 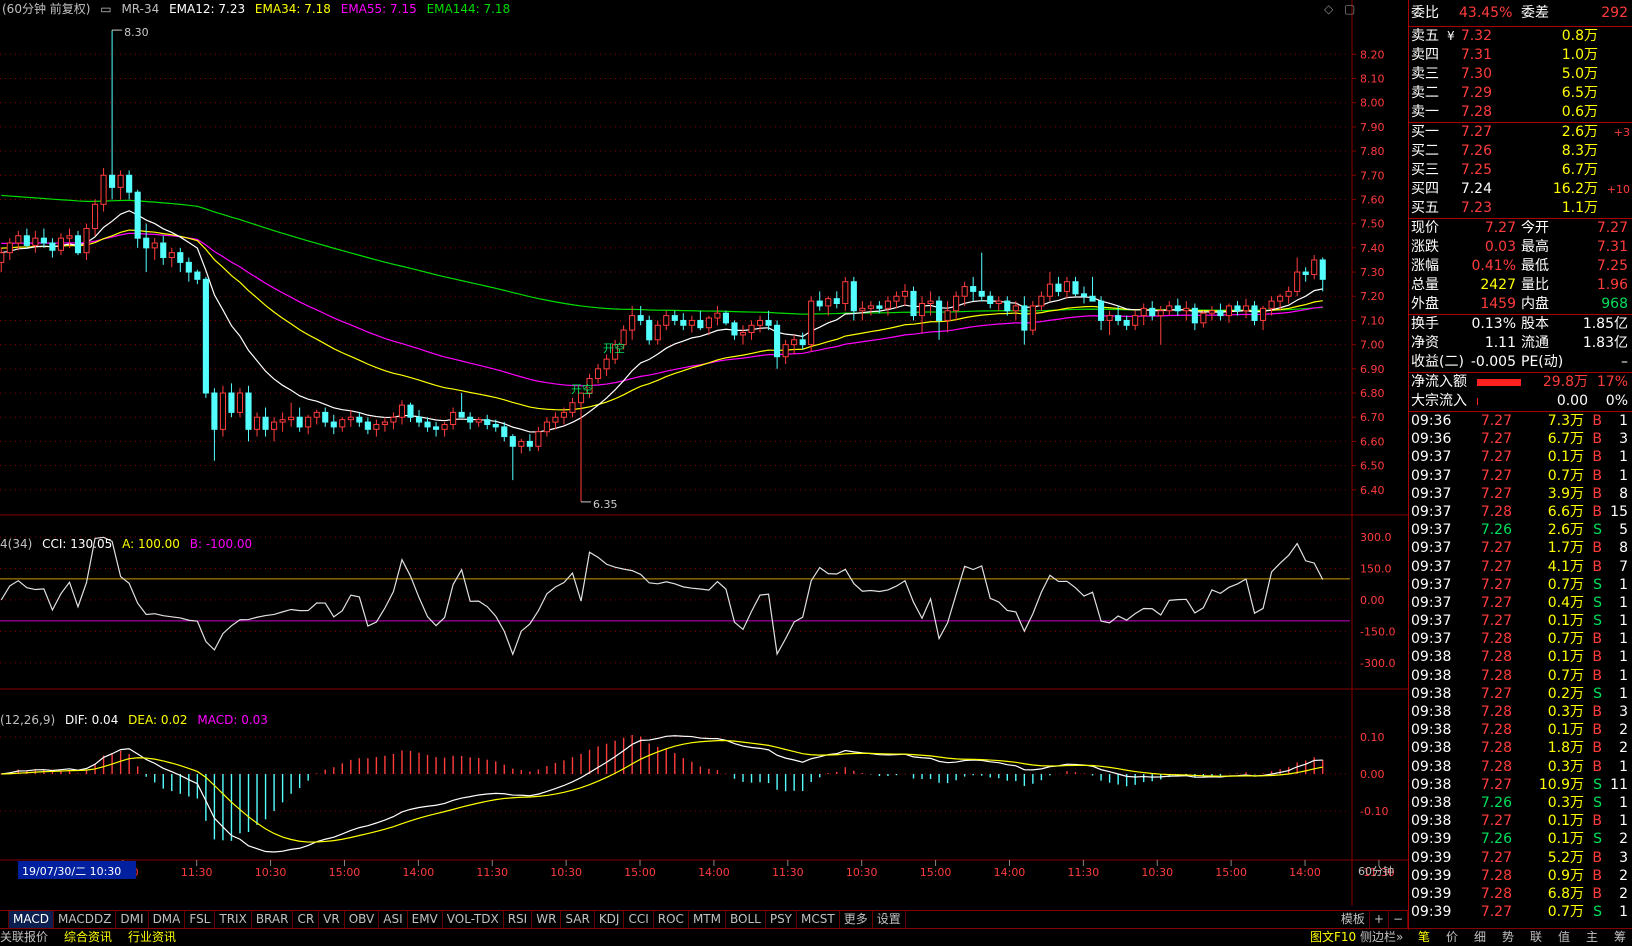 What do you see at coordinates (1520, 785) in the screenshot?
I see `tick-row: 09:38 7.27 10.9万 S 11` at bounding box center [1520, 785].